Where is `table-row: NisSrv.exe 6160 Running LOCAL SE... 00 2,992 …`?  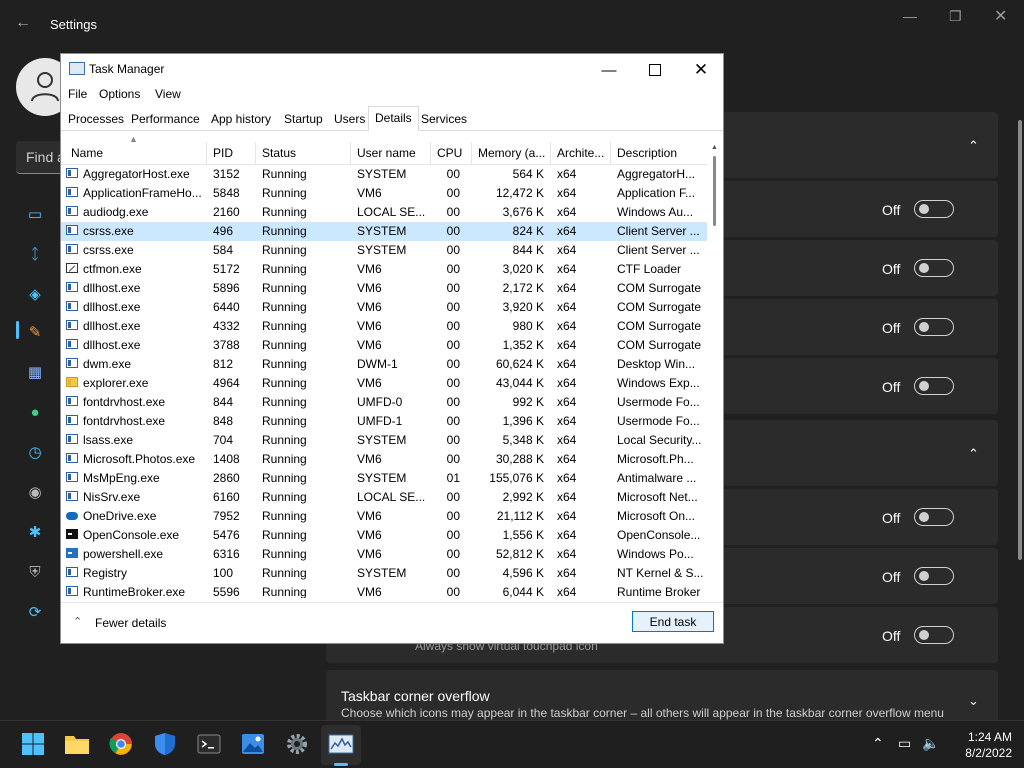
table-row: NisSrv.exe 6160 Running LOCAL SE... 00 2,992 … is located at coordinates (384, 497).